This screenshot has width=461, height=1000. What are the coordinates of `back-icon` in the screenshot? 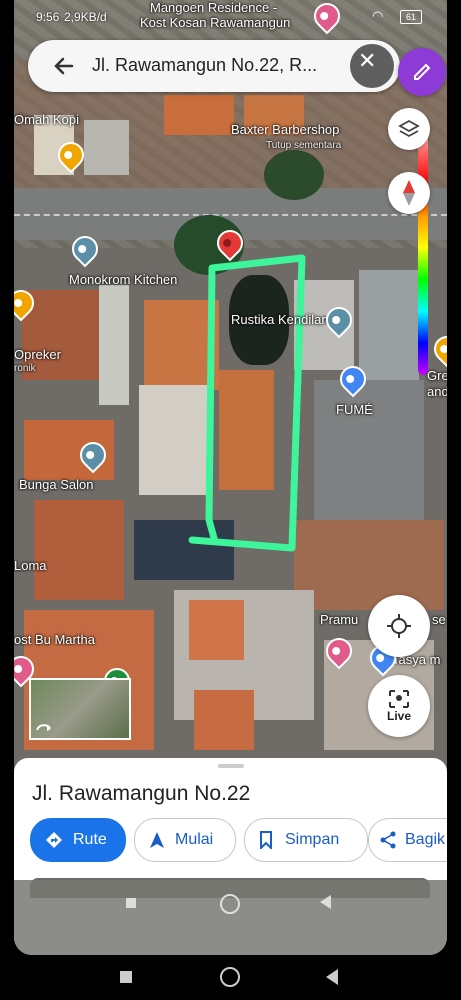 It's located at (325, 902).